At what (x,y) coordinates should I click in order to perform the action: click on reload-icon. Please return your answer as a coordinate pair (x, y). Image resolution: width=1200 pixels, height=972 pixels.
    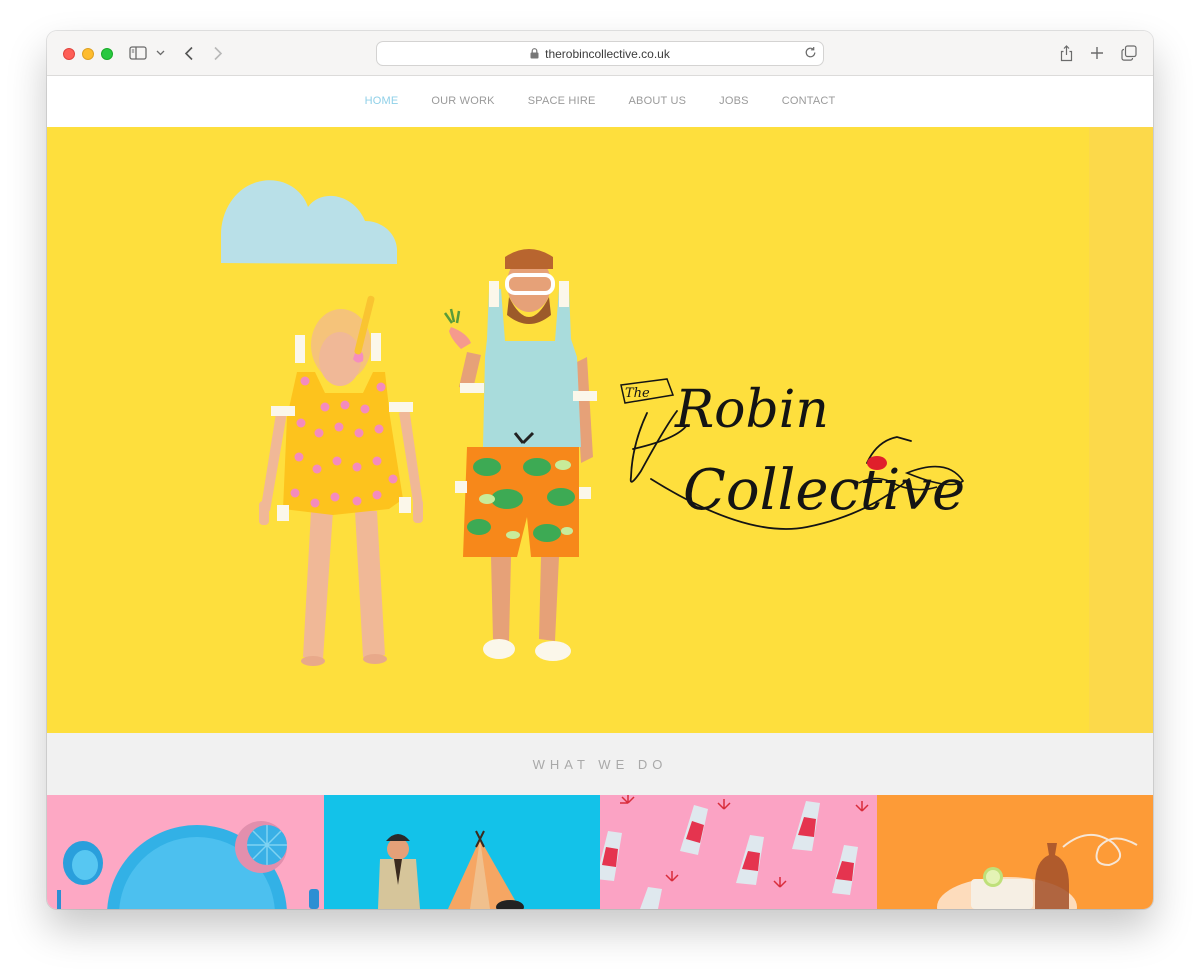
    Looking at the image, I should click on (810, 52).